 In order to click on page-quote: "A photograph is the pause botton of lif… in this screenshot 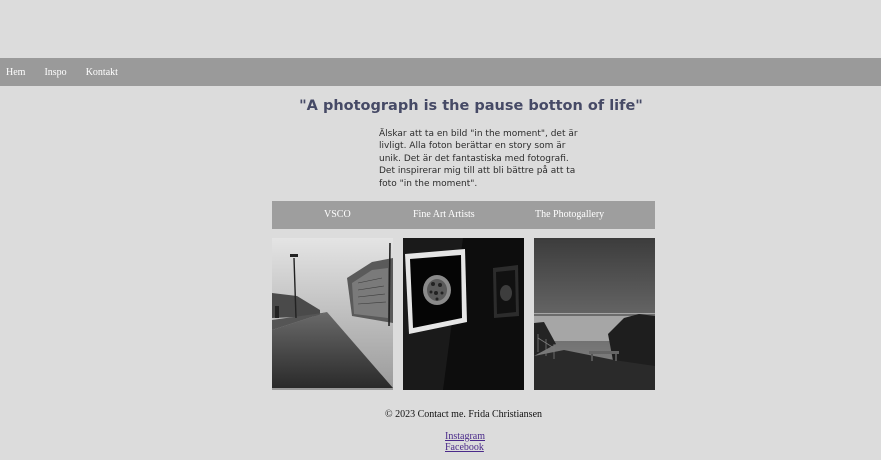, I will do `click(471, 106)`.